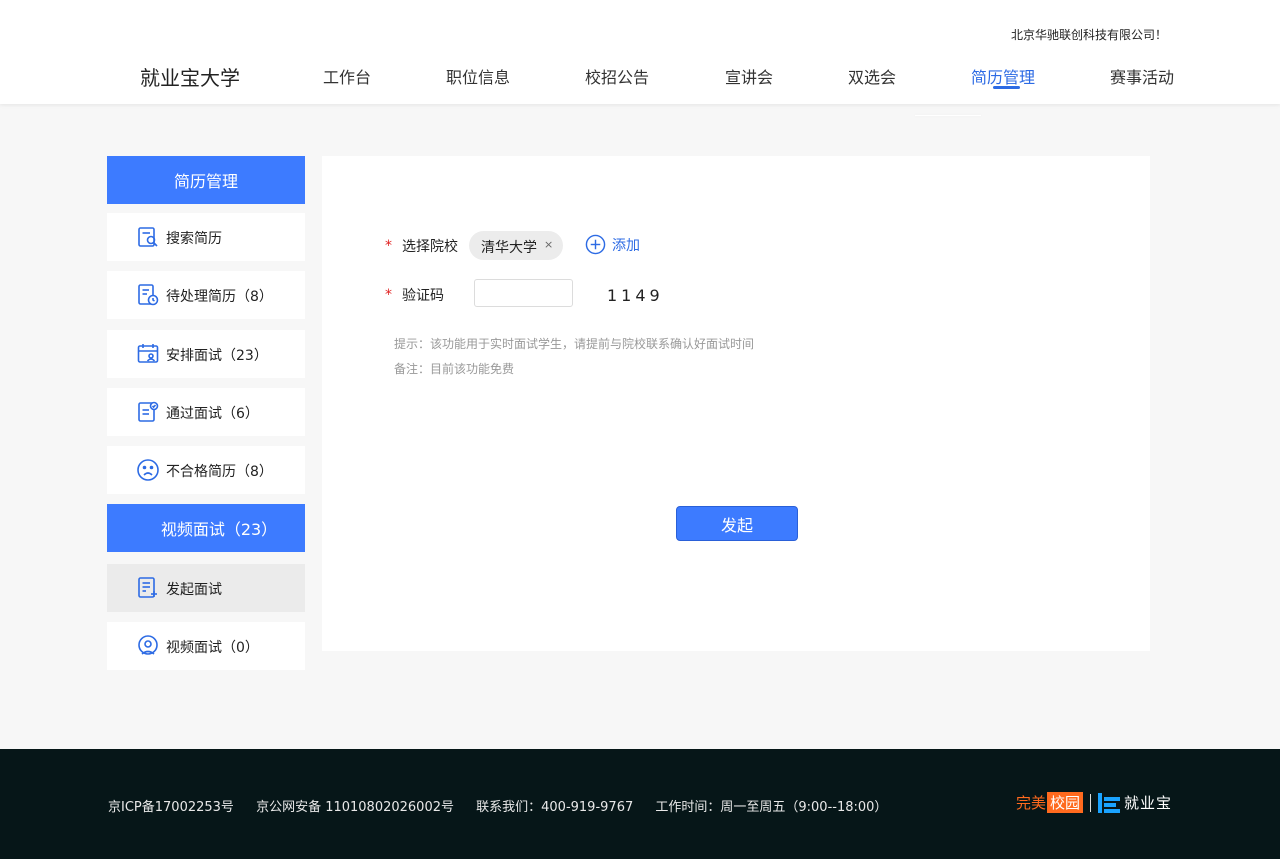 The image size is (1280, 859). Describe the element at coordinates (771, 807) in the screenshot. I see `working-hours: 工作时间：周一至周五（9:00--18:00）` at that location.